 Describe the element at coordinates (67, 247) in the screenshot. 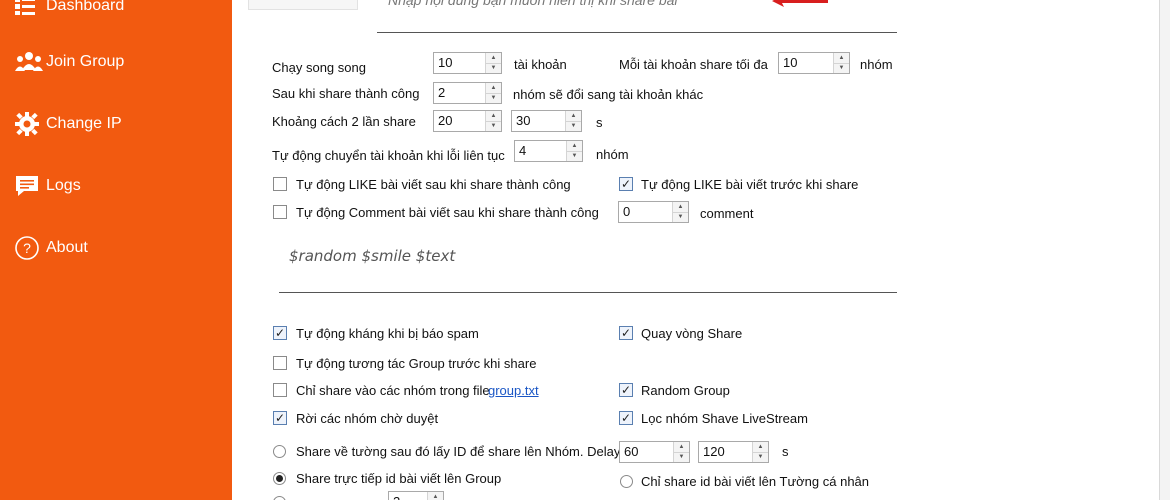

I see `sidebar-item-label: About` at that location.